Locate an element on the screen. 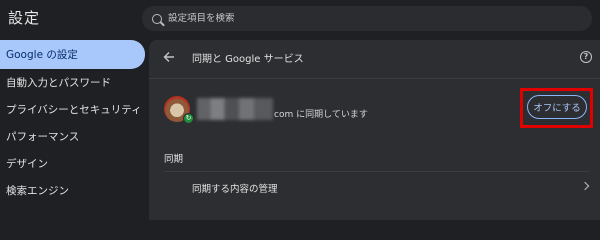 This screenshot has width=600, height=240. section-heading-sync: 同期 is located at coordinates (174, 159).